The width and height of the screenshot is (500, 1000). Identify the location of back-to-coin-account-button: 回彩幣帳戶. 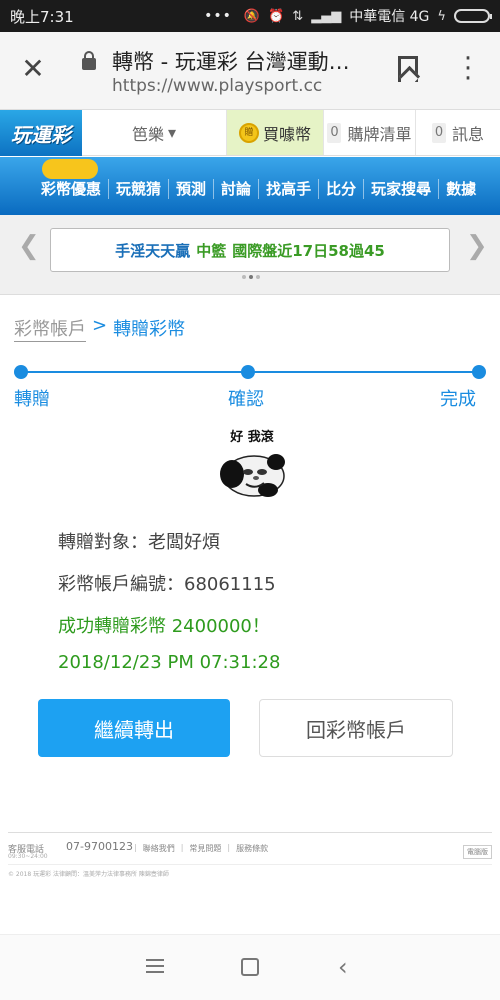
(356, 728).